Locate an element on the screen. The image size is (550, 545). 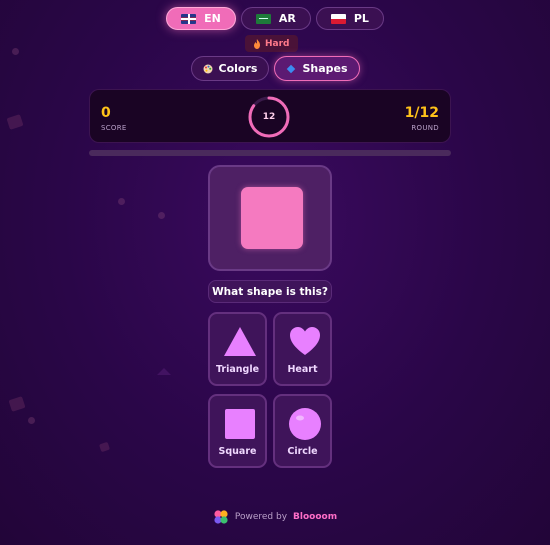
heart-icon is located at coordinates (305, 341).